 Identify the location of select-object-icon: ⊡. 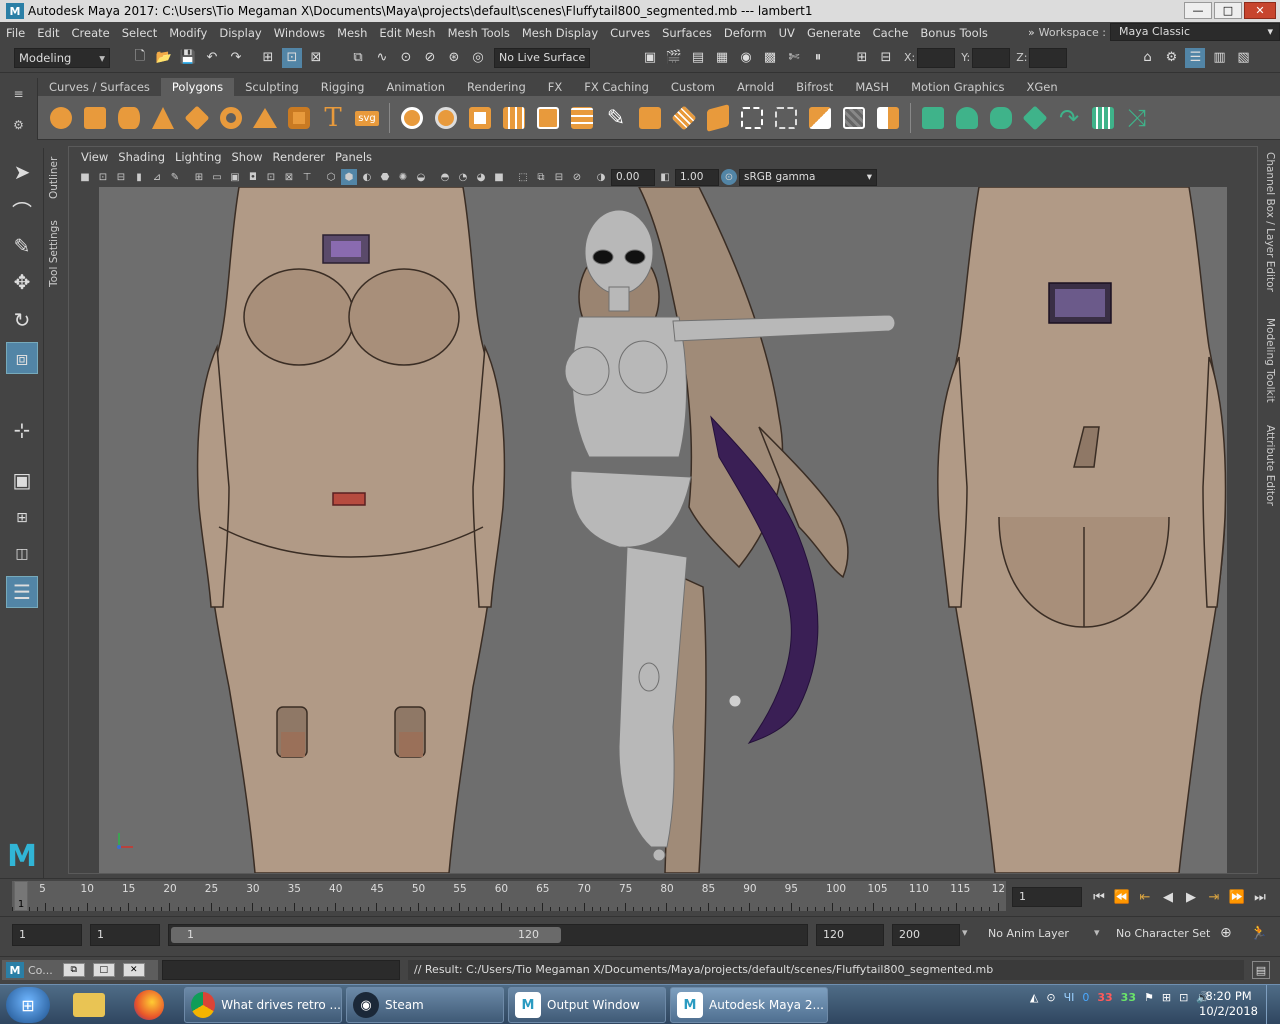
(292, 57).